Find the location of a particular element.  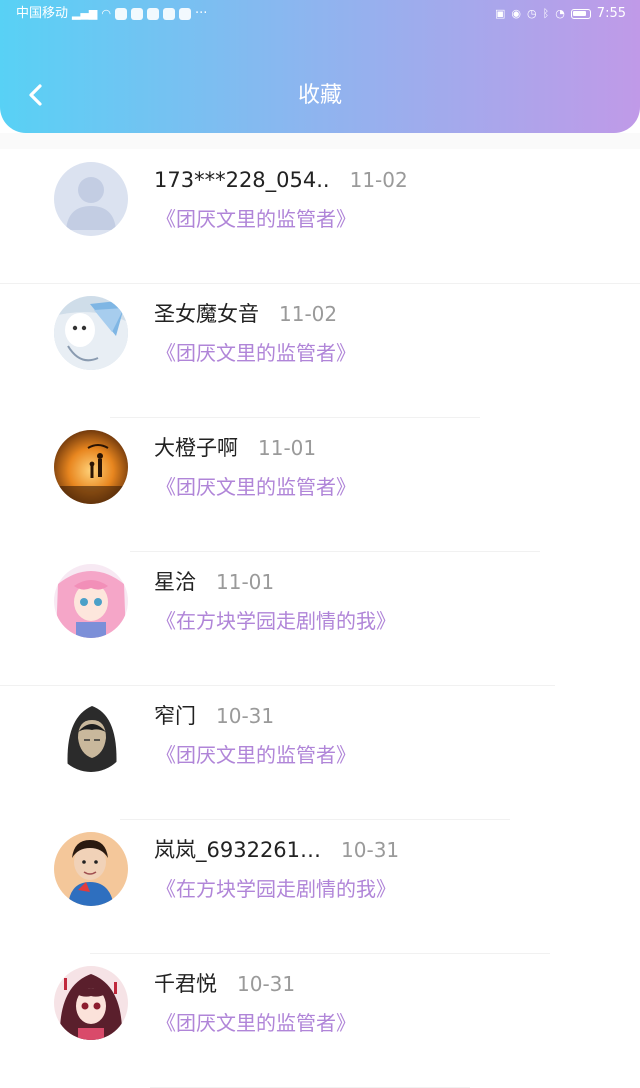

message-icon is located at coordinates (137, 14).